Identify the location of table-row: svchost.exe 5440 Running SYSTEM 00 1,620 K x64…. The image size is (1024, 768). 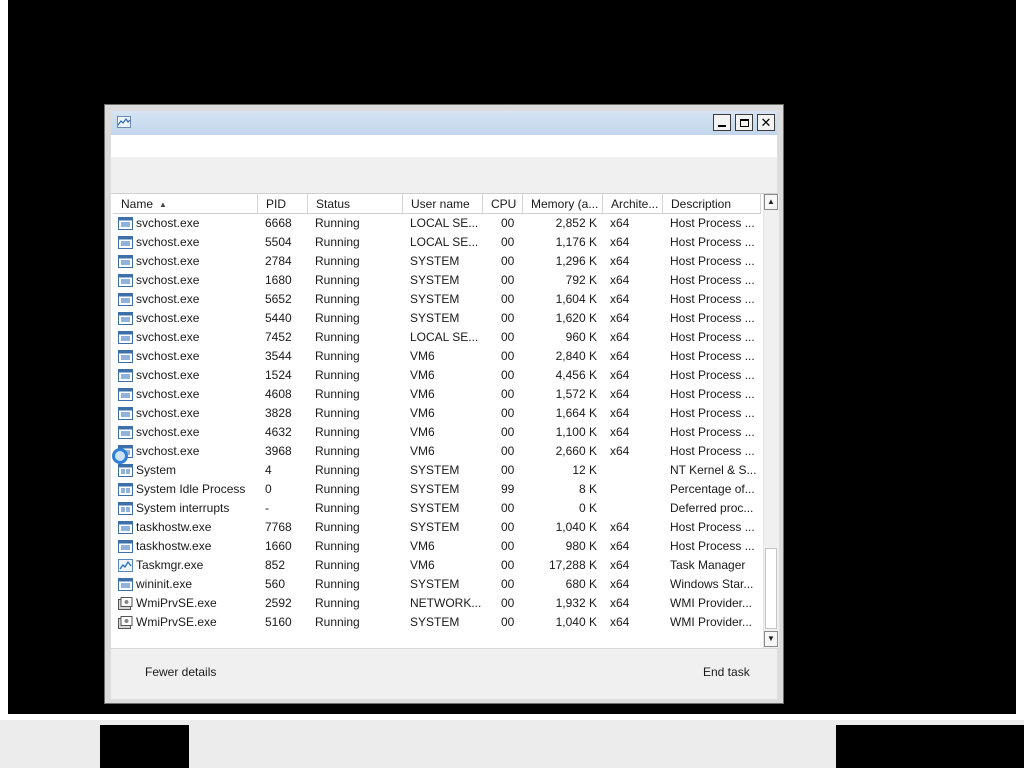
(437, 318).